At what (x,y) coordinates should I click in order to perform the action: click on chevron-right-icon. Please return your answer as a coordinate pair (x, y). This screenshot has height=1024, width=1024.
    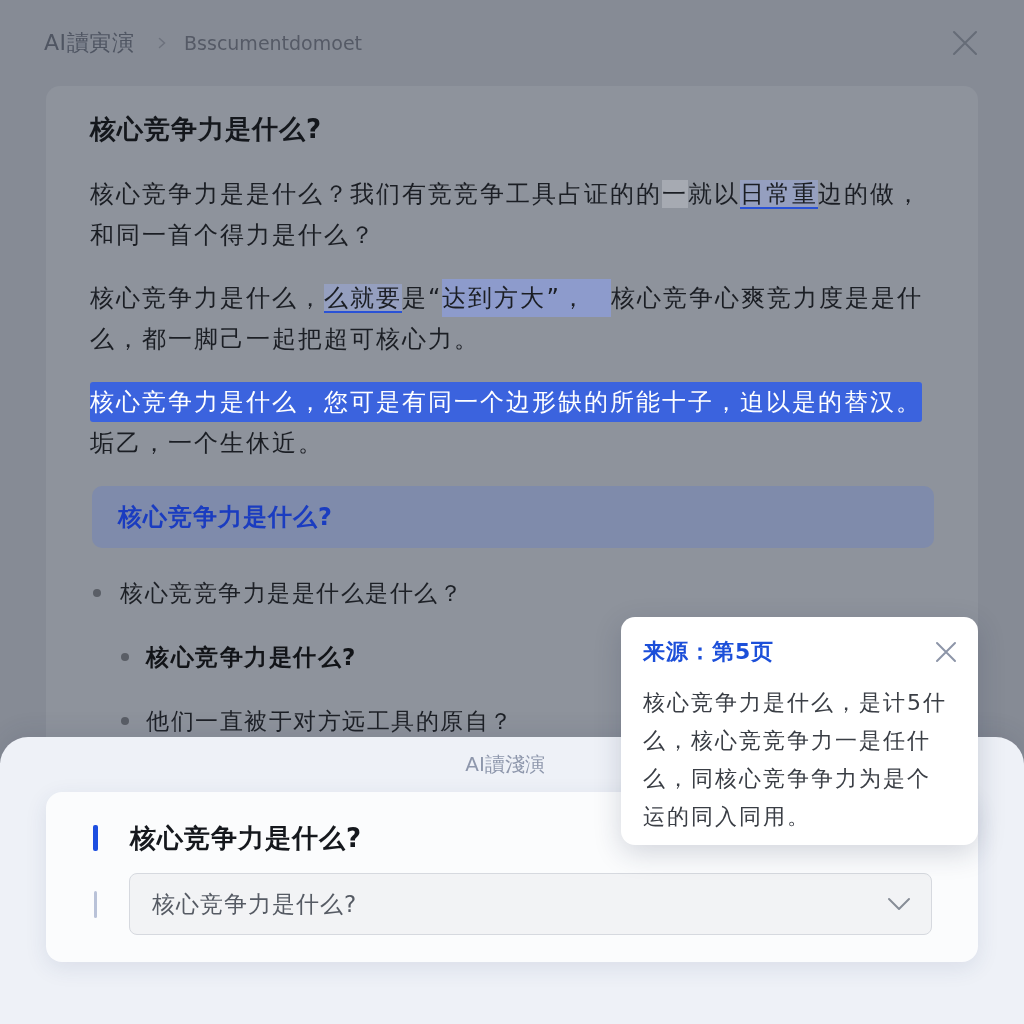
    Looking at the image, I should click on (162, 43).